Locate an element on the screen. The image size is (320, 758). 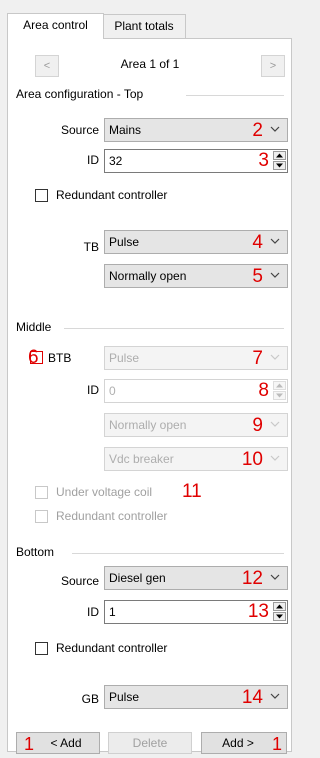
btb-id-spinbox: 0 8 is located at coordinates (196, 391).